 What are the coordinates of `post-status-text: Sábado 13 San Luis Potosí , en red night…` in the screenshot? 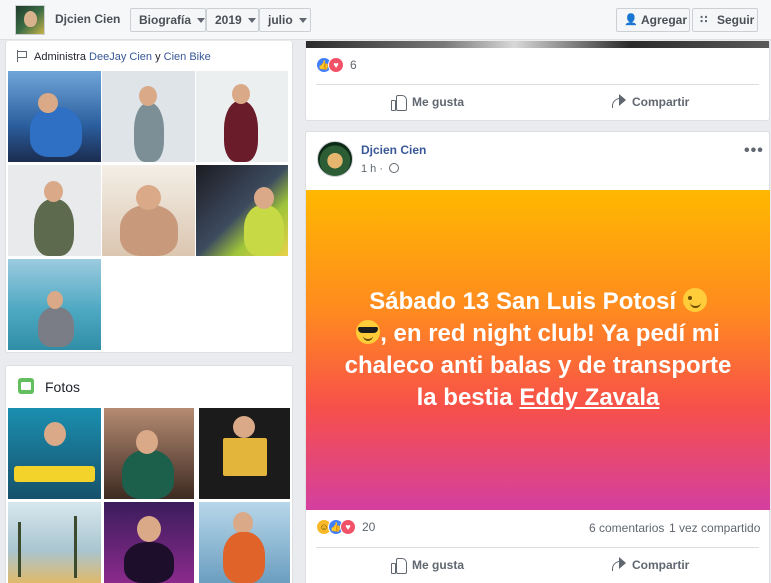 It's located at (538, 350).